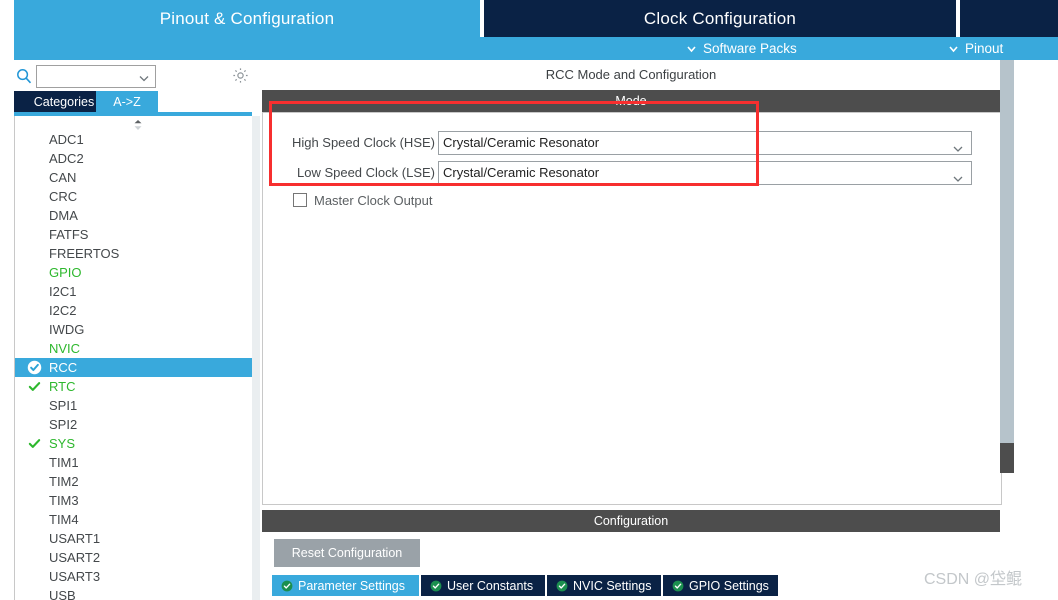  I want to click on sidebar-item-dma: DMA, so click(134, 215).